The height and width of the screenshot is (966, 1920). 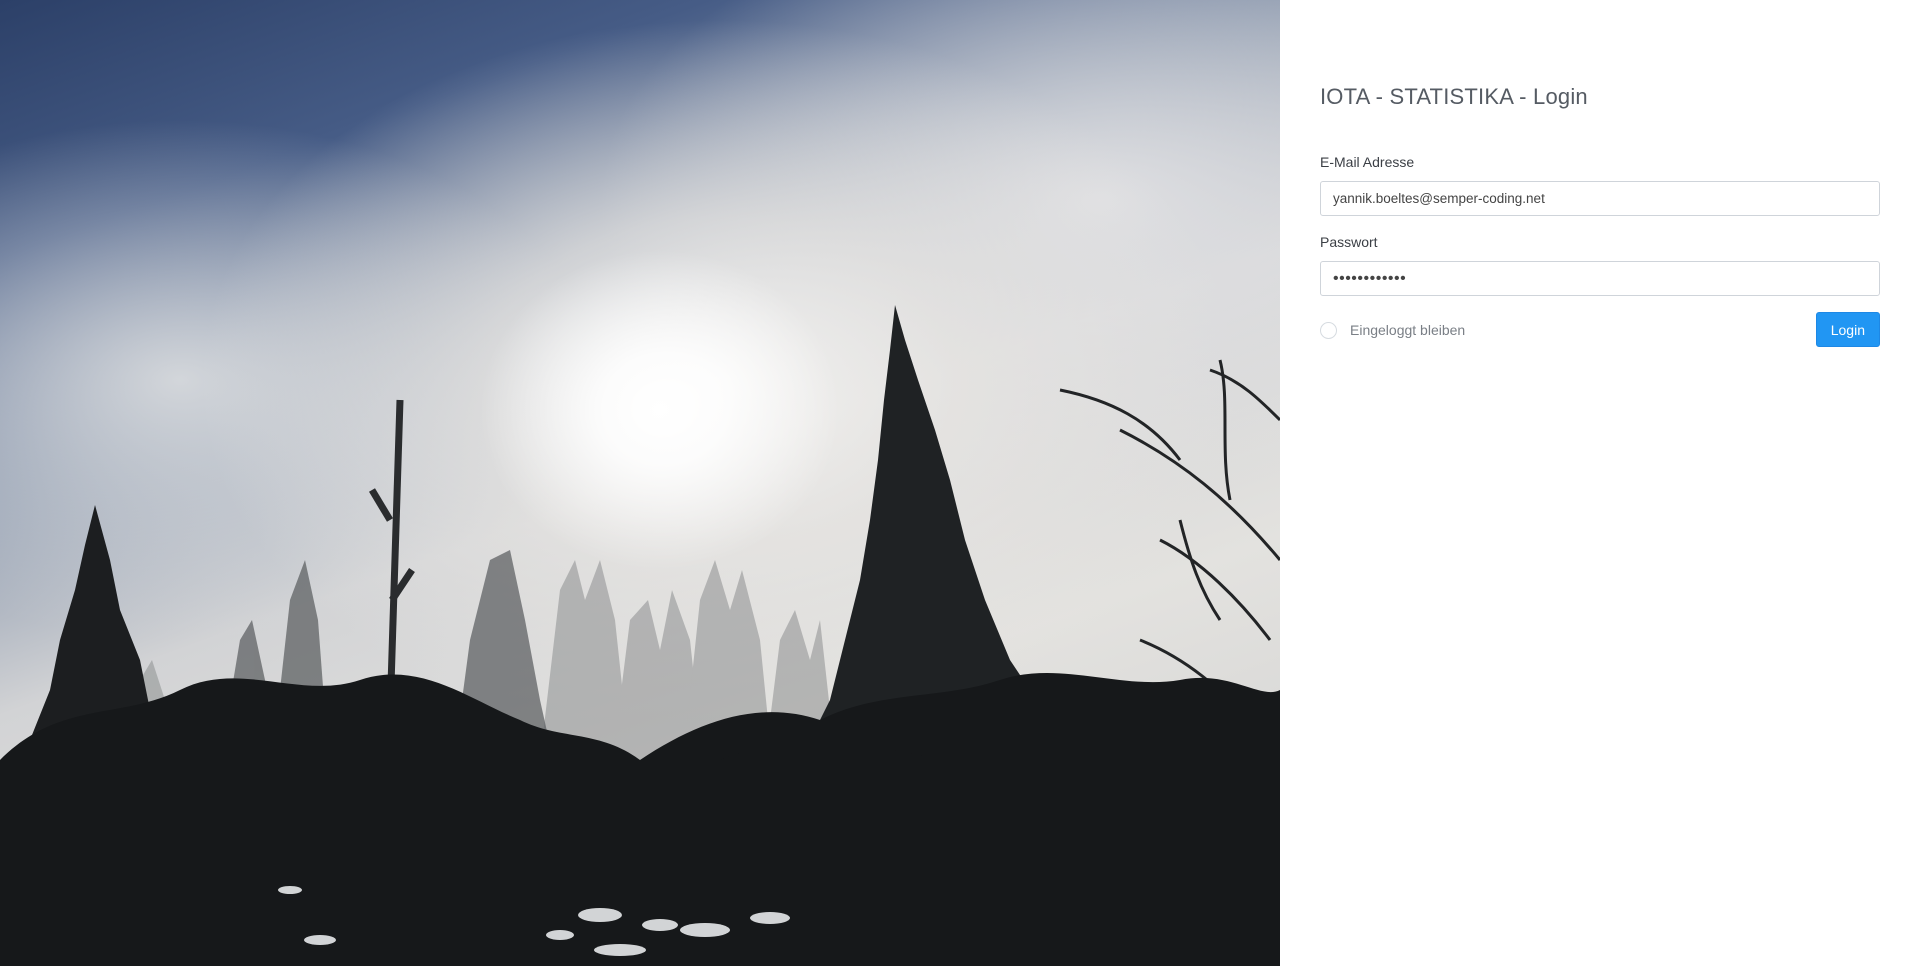 I want to click on remember-me-row: Eingeloggt bleiben, so click(x=1392, y=330).